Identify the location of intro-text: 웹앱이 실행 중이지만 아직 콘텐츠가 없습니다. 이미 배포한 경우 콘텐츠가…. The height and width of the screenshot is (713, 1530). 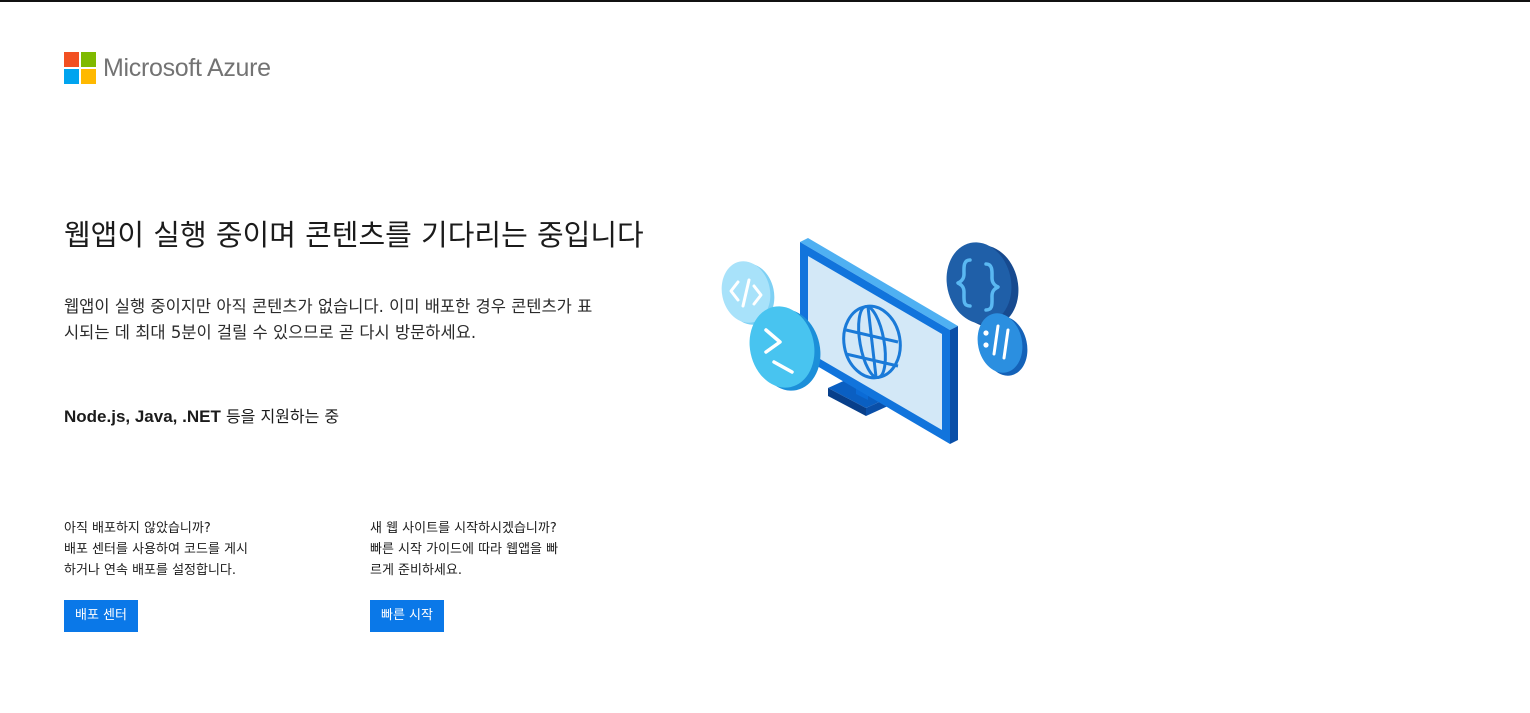
(328, 319).